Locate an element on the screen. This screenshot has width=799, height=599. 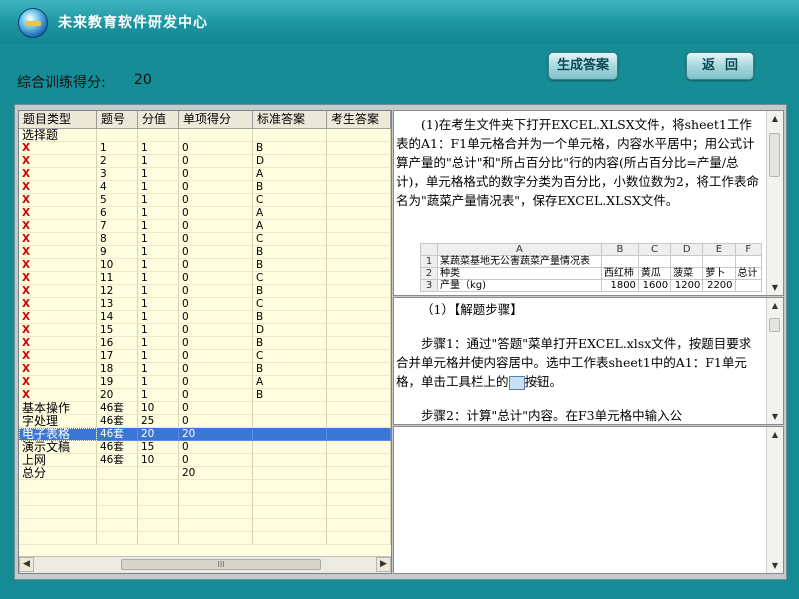
table-row: X910B is located at coordinates (205, 252).